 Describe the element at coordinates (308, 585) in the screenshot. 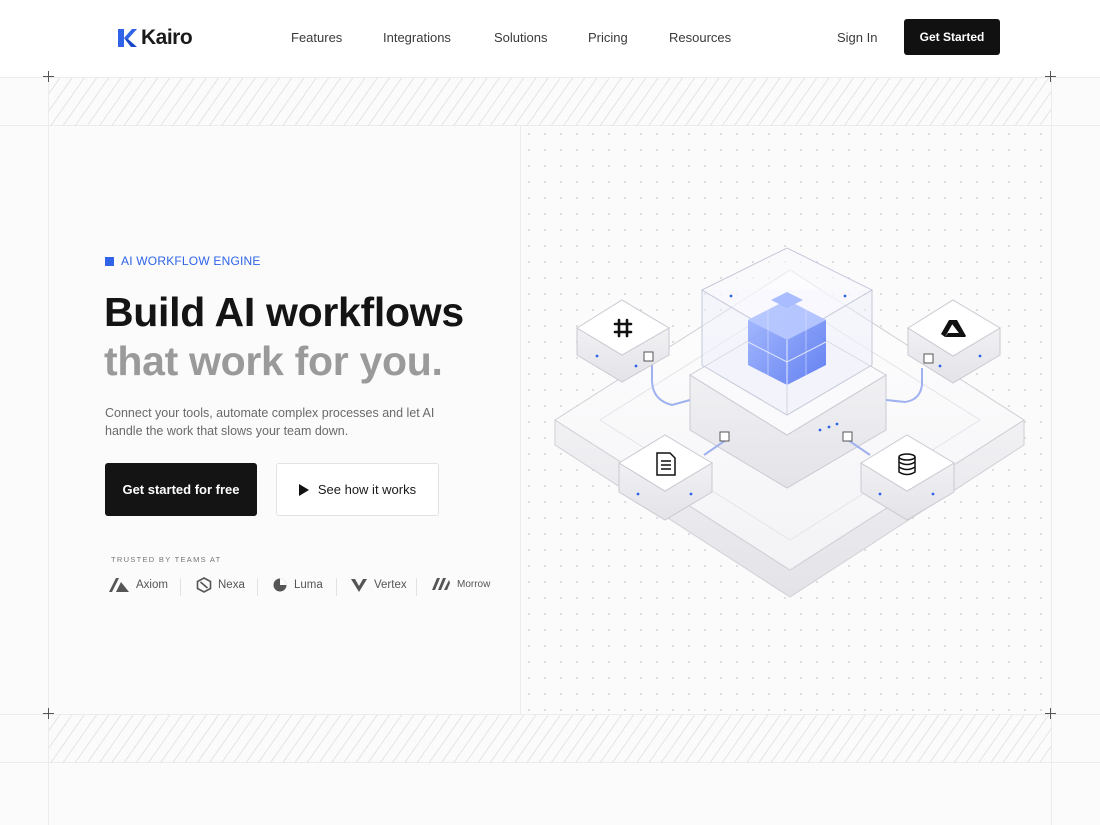

I see `company-name: Luma` at that location.